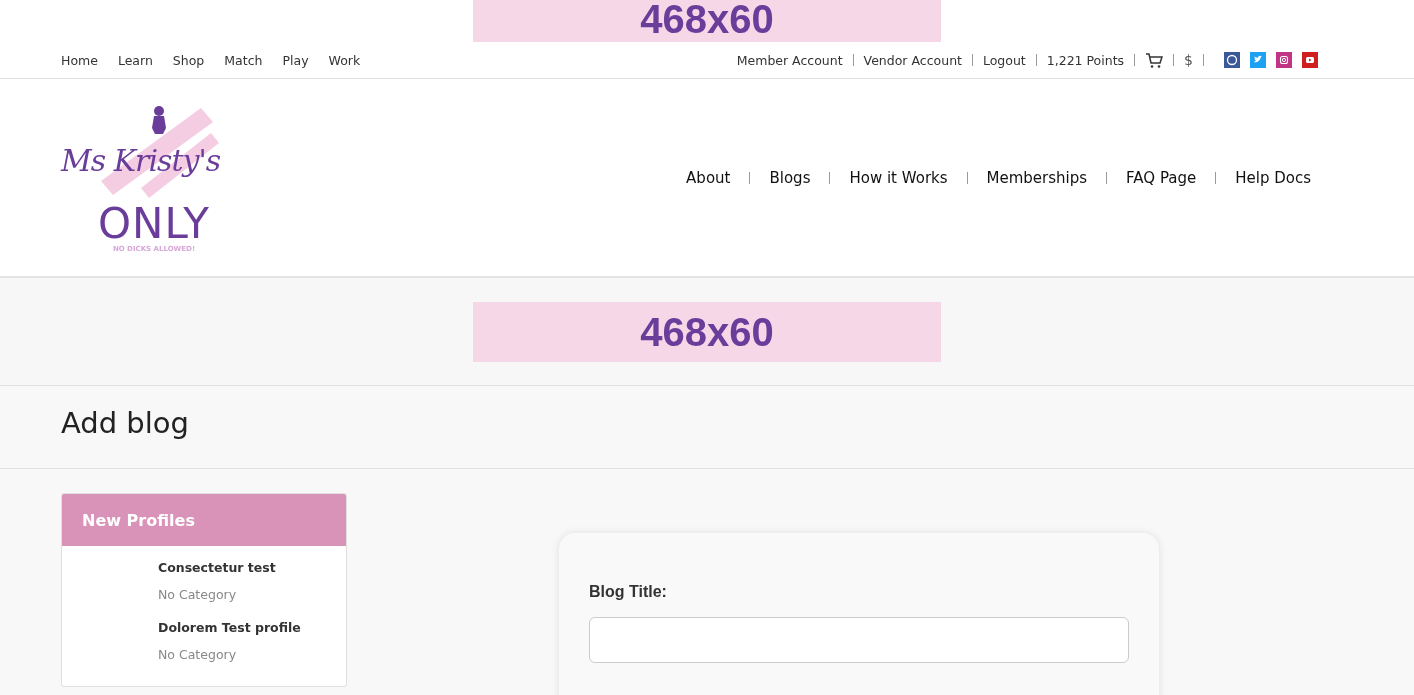  What do you see at coordinates (1004, 60) in the screenshot?
I see `account-link: Logout` at bounding box center [1004, 60].